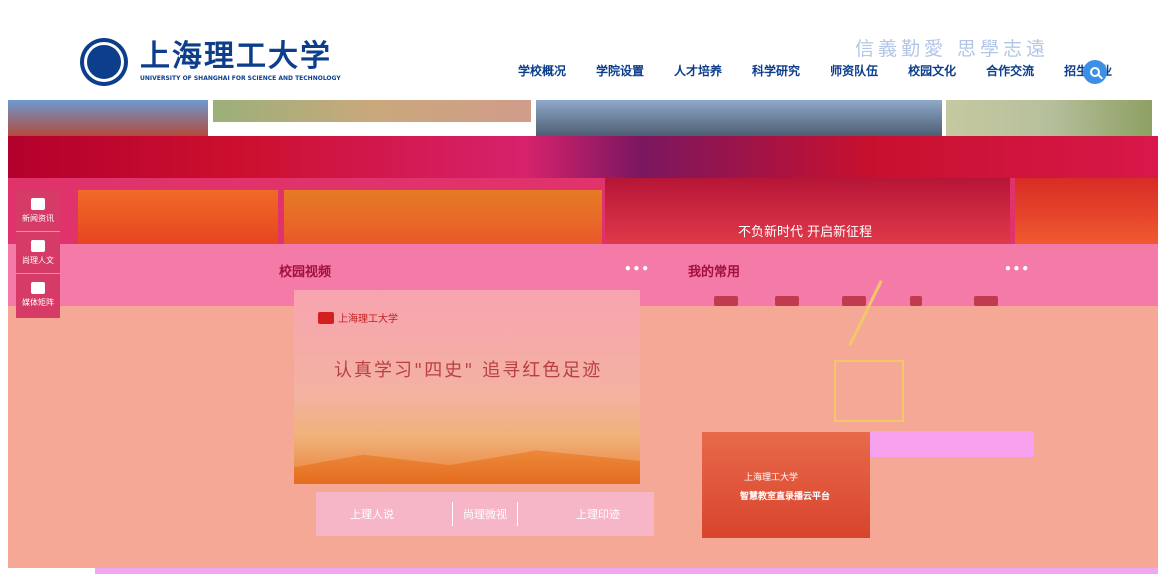 This screenshot has width=1158, height=574. Describe the element at coordinates (38, 288) in the screenshot. I see `megaphone-icon` at that location.